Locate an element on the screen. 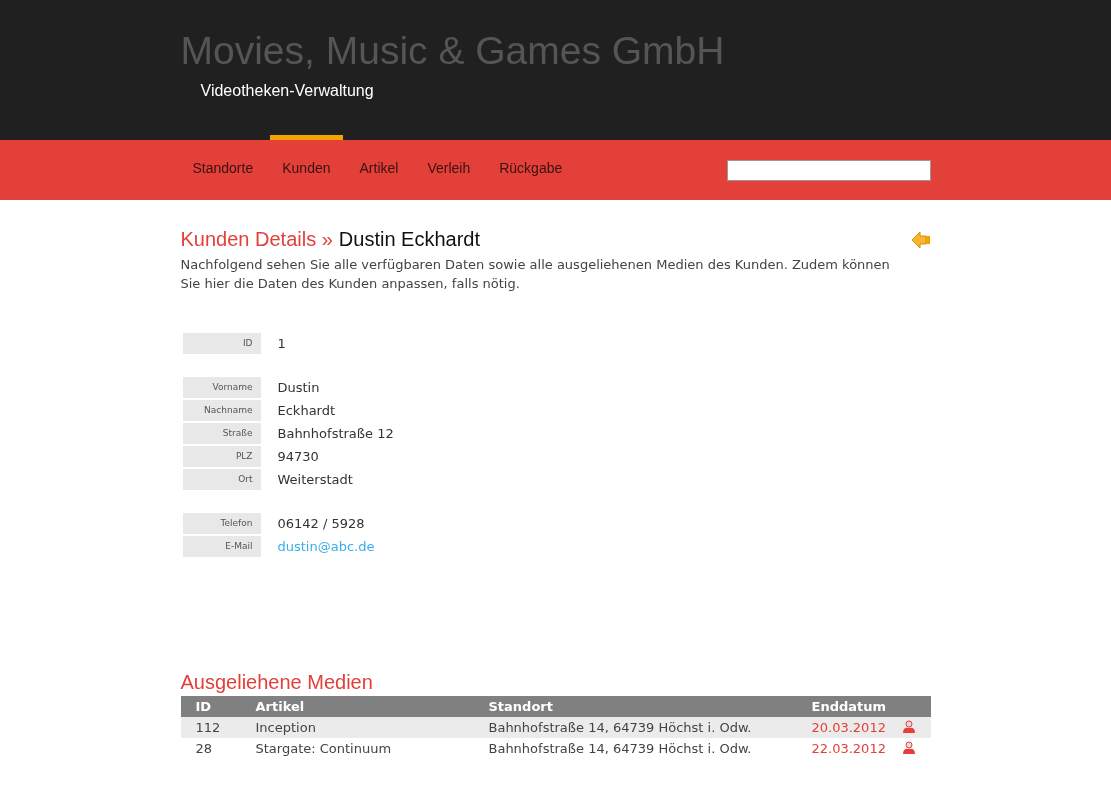  field-value: Weiterstadt is located at coordinates (315, 479).